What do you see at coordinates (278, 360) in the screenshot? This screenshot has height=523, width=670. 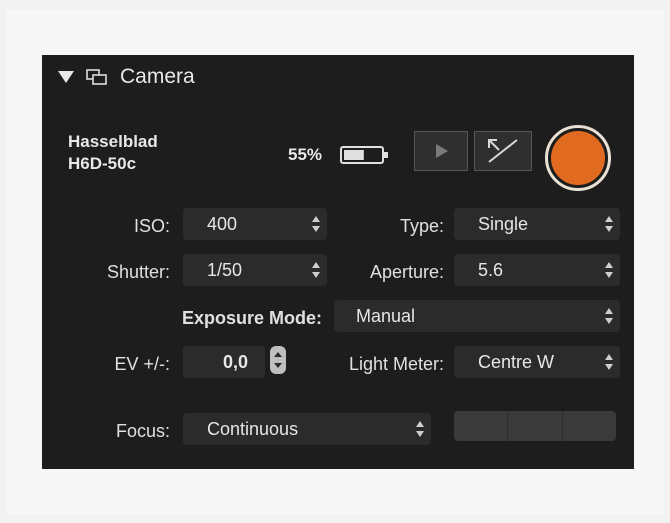 I see `ev-stepper-icon` at bounding box center [278, 360].